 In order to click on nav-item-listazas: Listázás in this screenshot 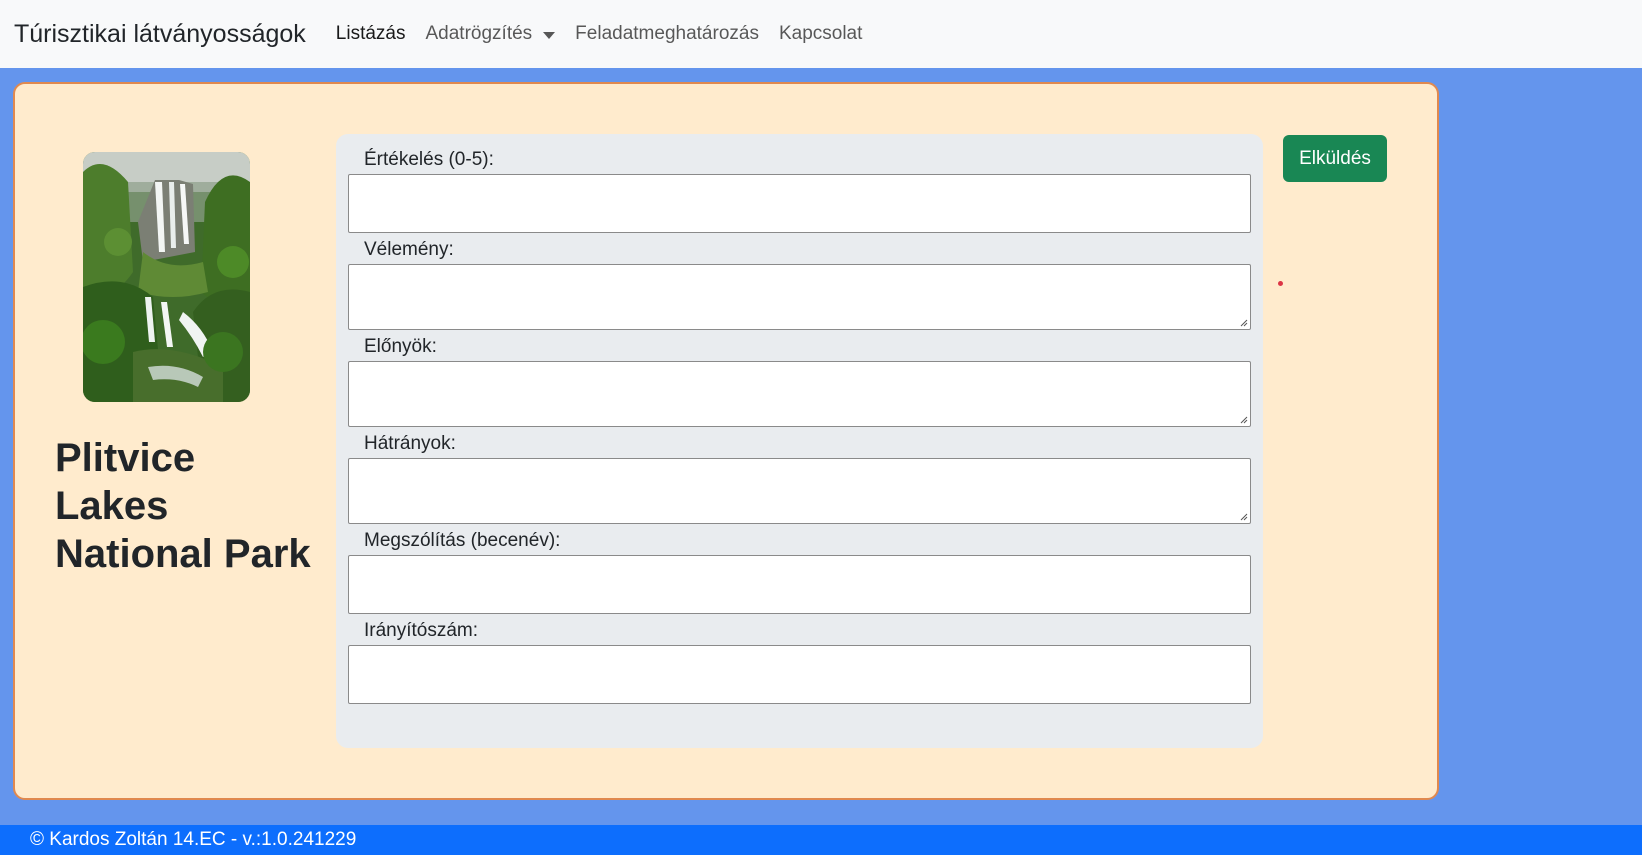, I will do `click(371, 34)`.